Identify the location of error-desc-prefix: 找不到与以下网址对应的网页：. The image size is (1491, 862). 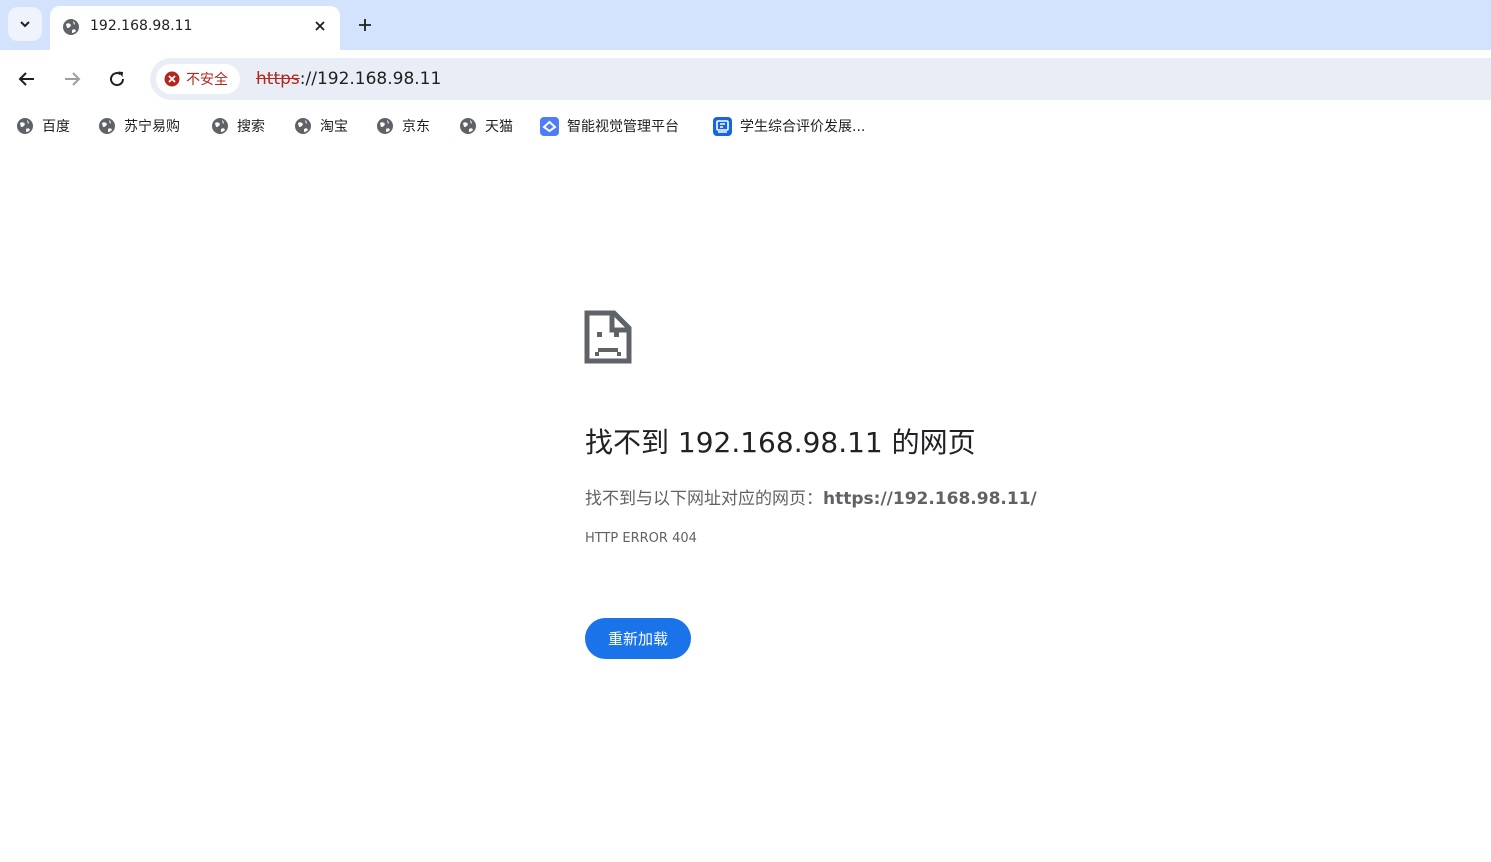
(704, 499).